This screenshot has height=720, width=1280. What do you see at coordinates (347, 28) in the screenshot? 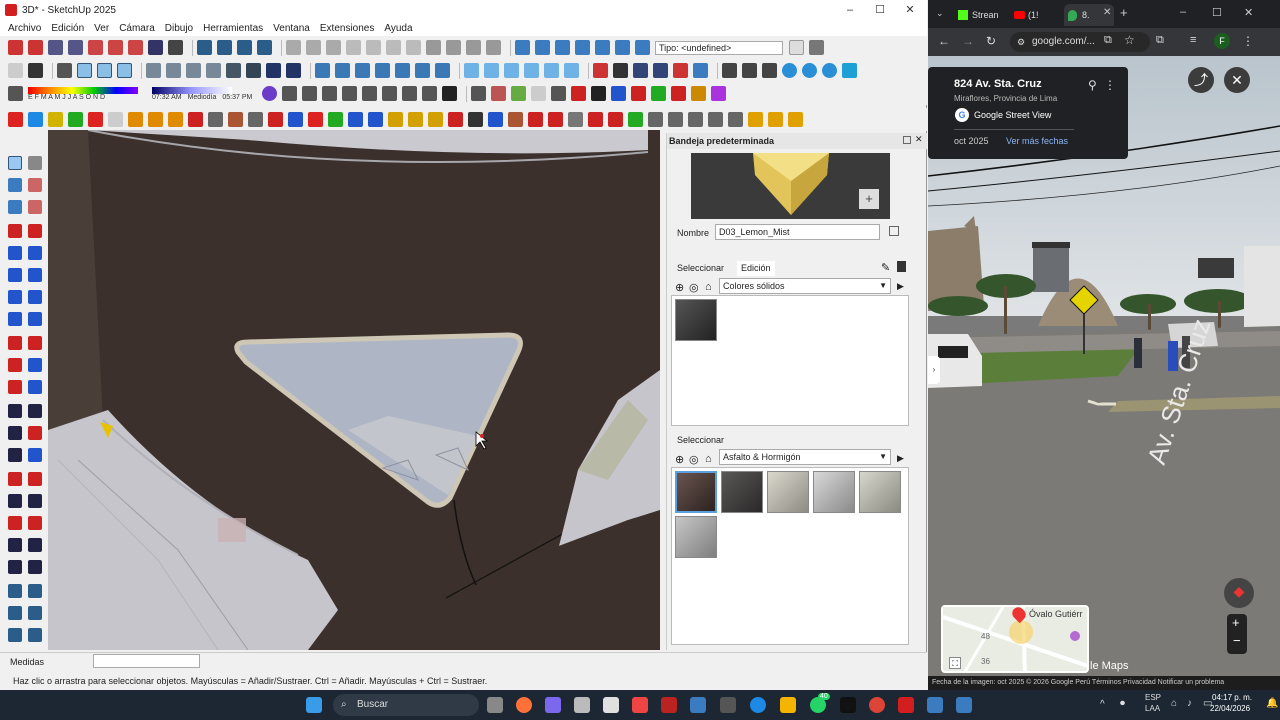
I see `menu-extensiones: Extensiones` at bounding box center [347, 28].